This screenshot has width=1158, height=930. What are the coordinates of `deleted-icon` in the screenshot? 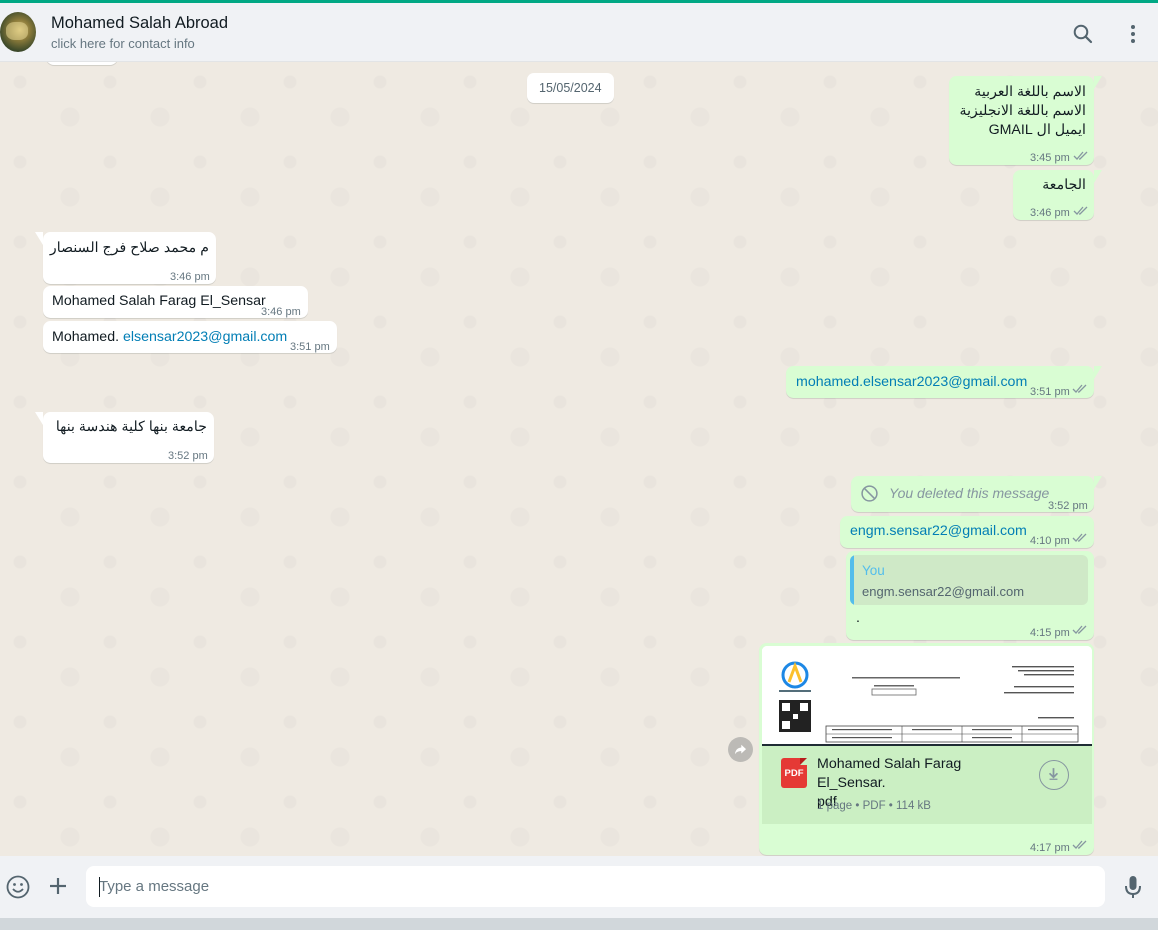 It's located at (869, 493).